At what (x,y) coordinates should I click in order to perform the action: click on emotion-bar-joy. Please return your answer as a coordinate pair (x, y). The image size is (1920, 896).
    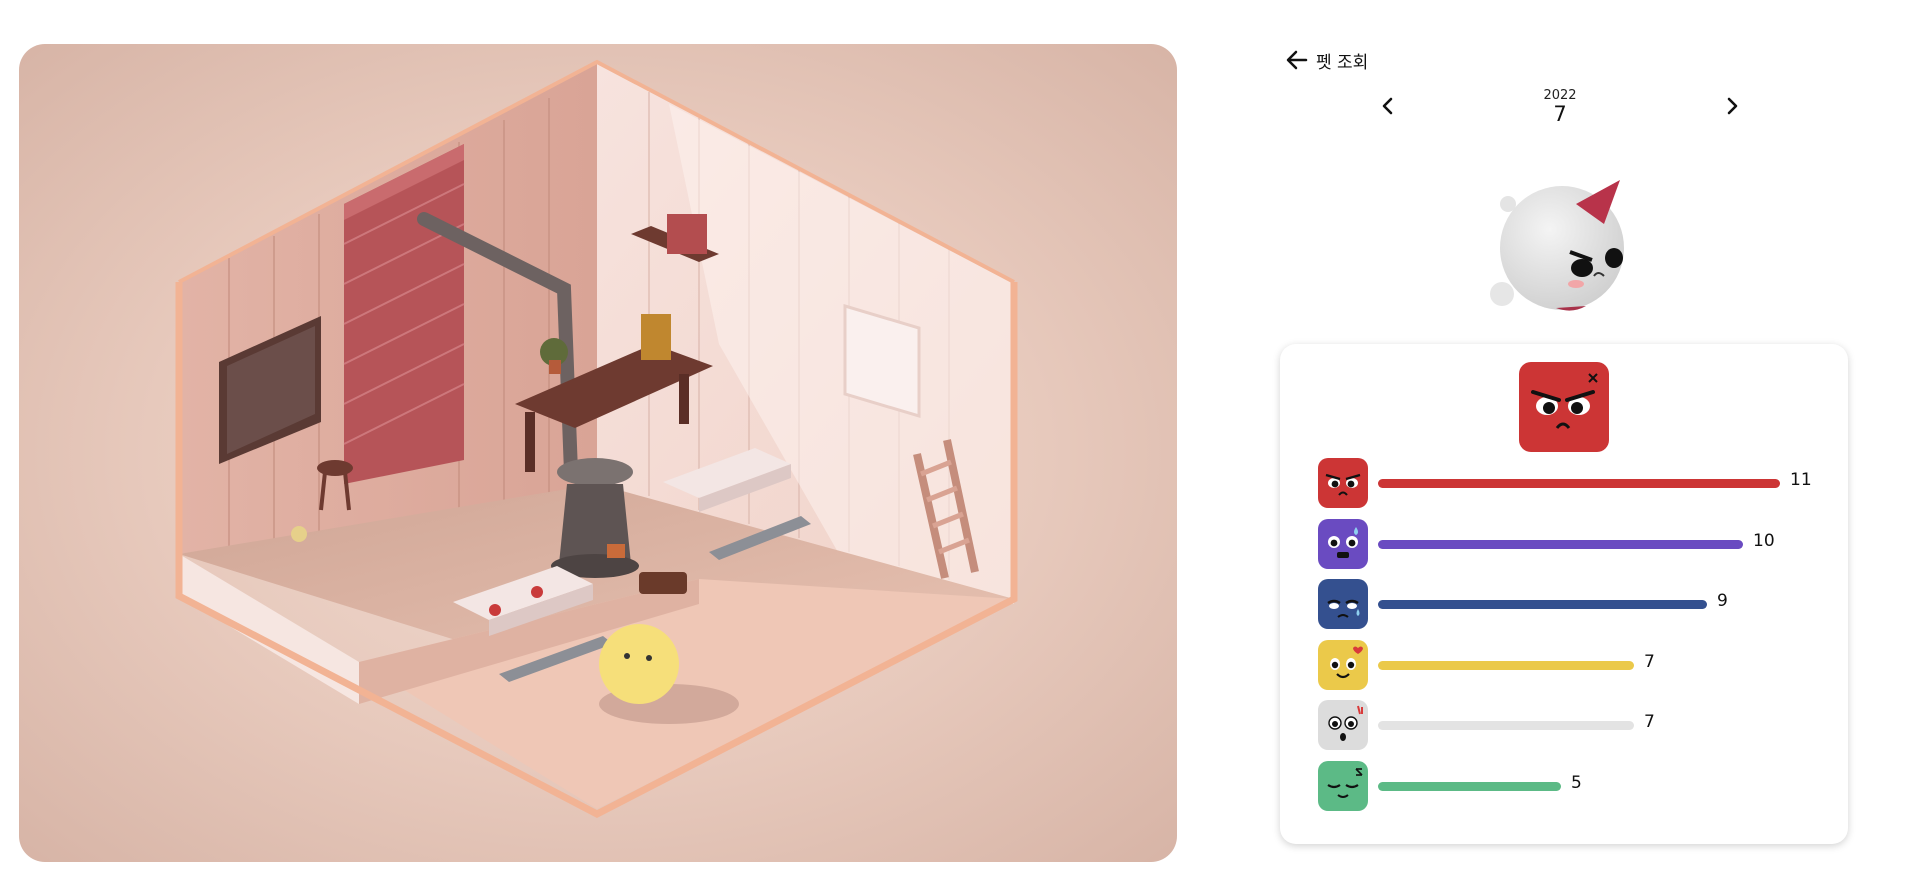
    Looking at the image, I should click on (1506, 665).